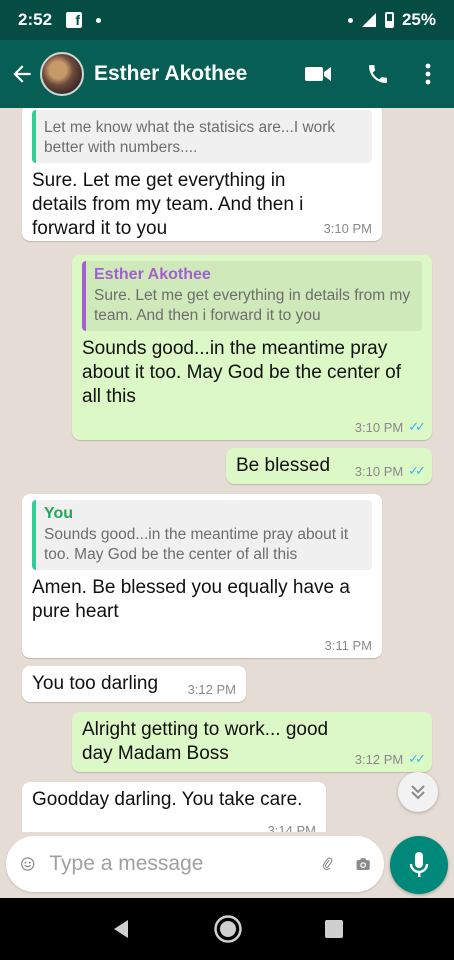 Image resolution: width=454 pixels, height=960 pixels. I want to click on chat-header: Esther Akothee, so click(227, 74).